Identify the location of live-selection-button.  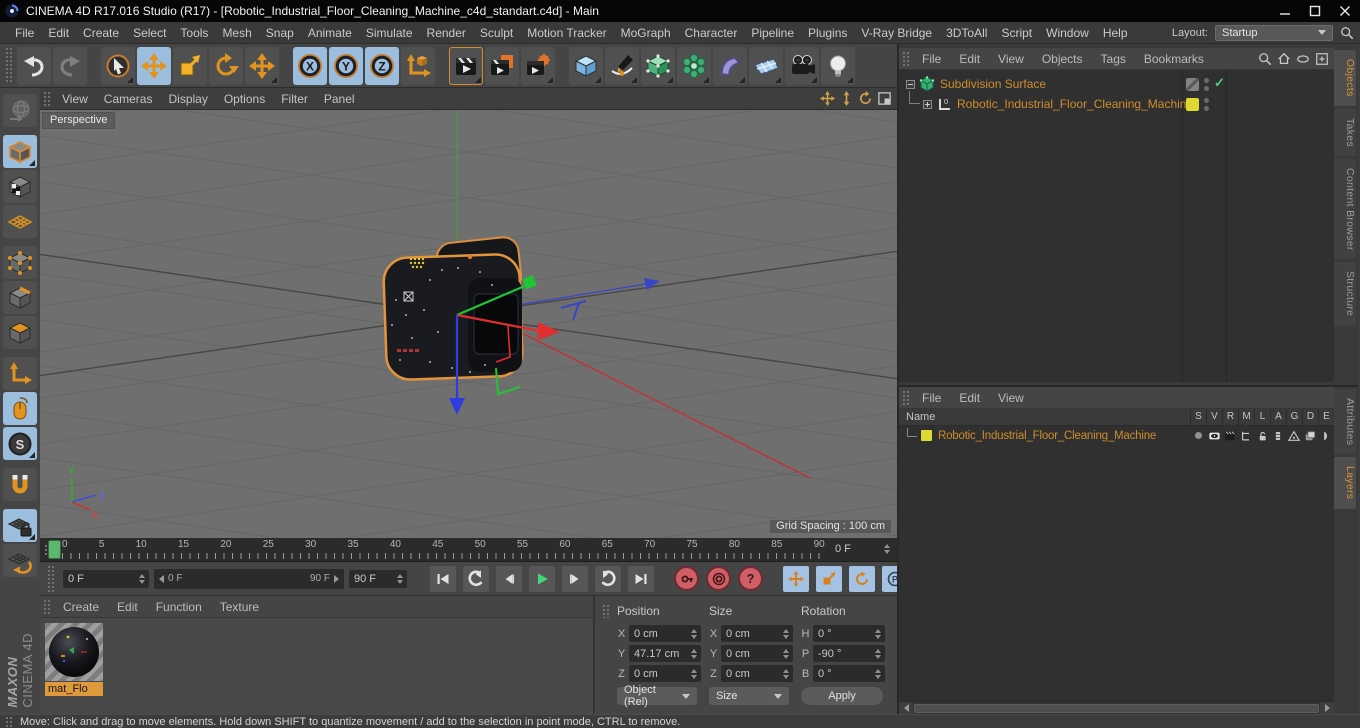
(118, 65).